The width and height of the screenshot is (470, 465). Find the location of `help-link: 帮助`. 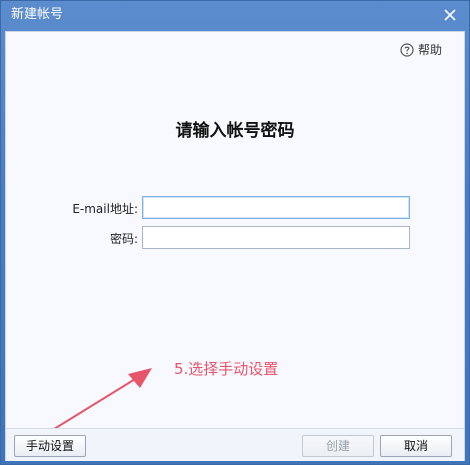

help-link: 帮助 is located at coordinates (421, 49).